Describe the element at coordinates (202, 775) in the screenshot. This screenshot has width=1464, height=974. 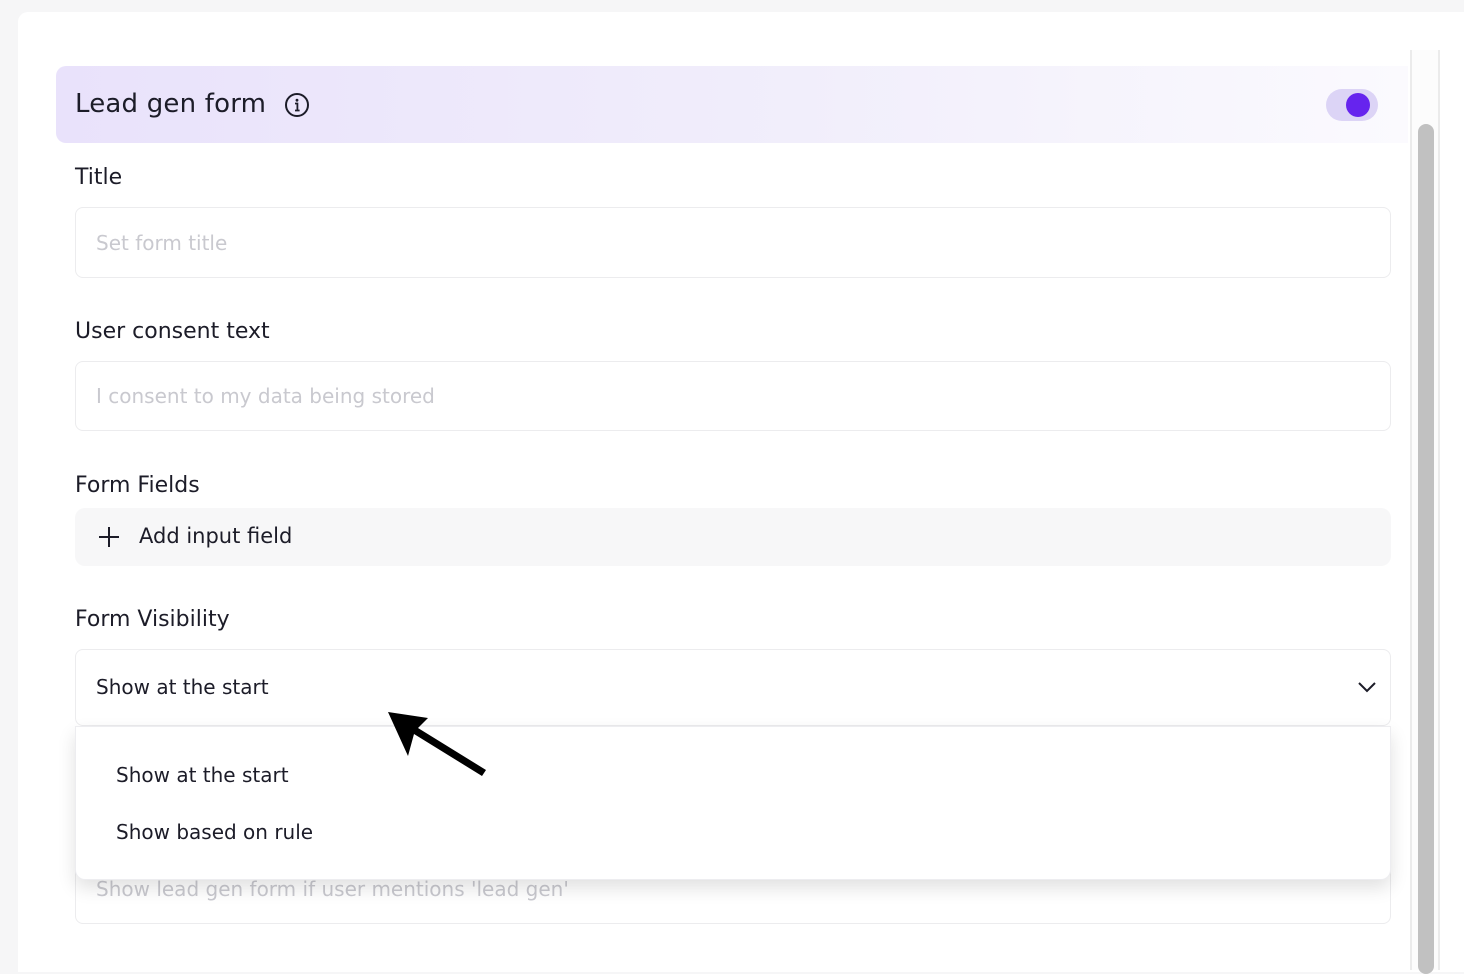
I see `option-show-at-start: Show at the start` at that location.